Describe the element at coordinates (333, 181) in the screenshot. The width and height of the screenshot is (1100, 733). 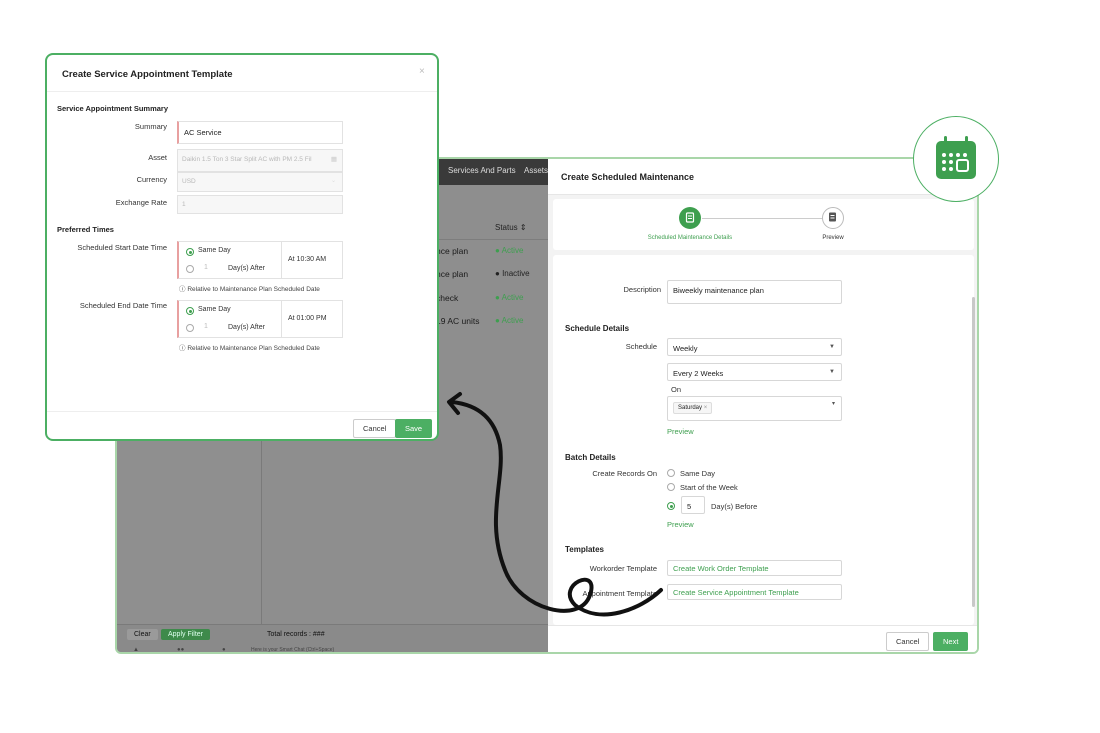
I see `chevron-down-icon: ⌄` at that location.